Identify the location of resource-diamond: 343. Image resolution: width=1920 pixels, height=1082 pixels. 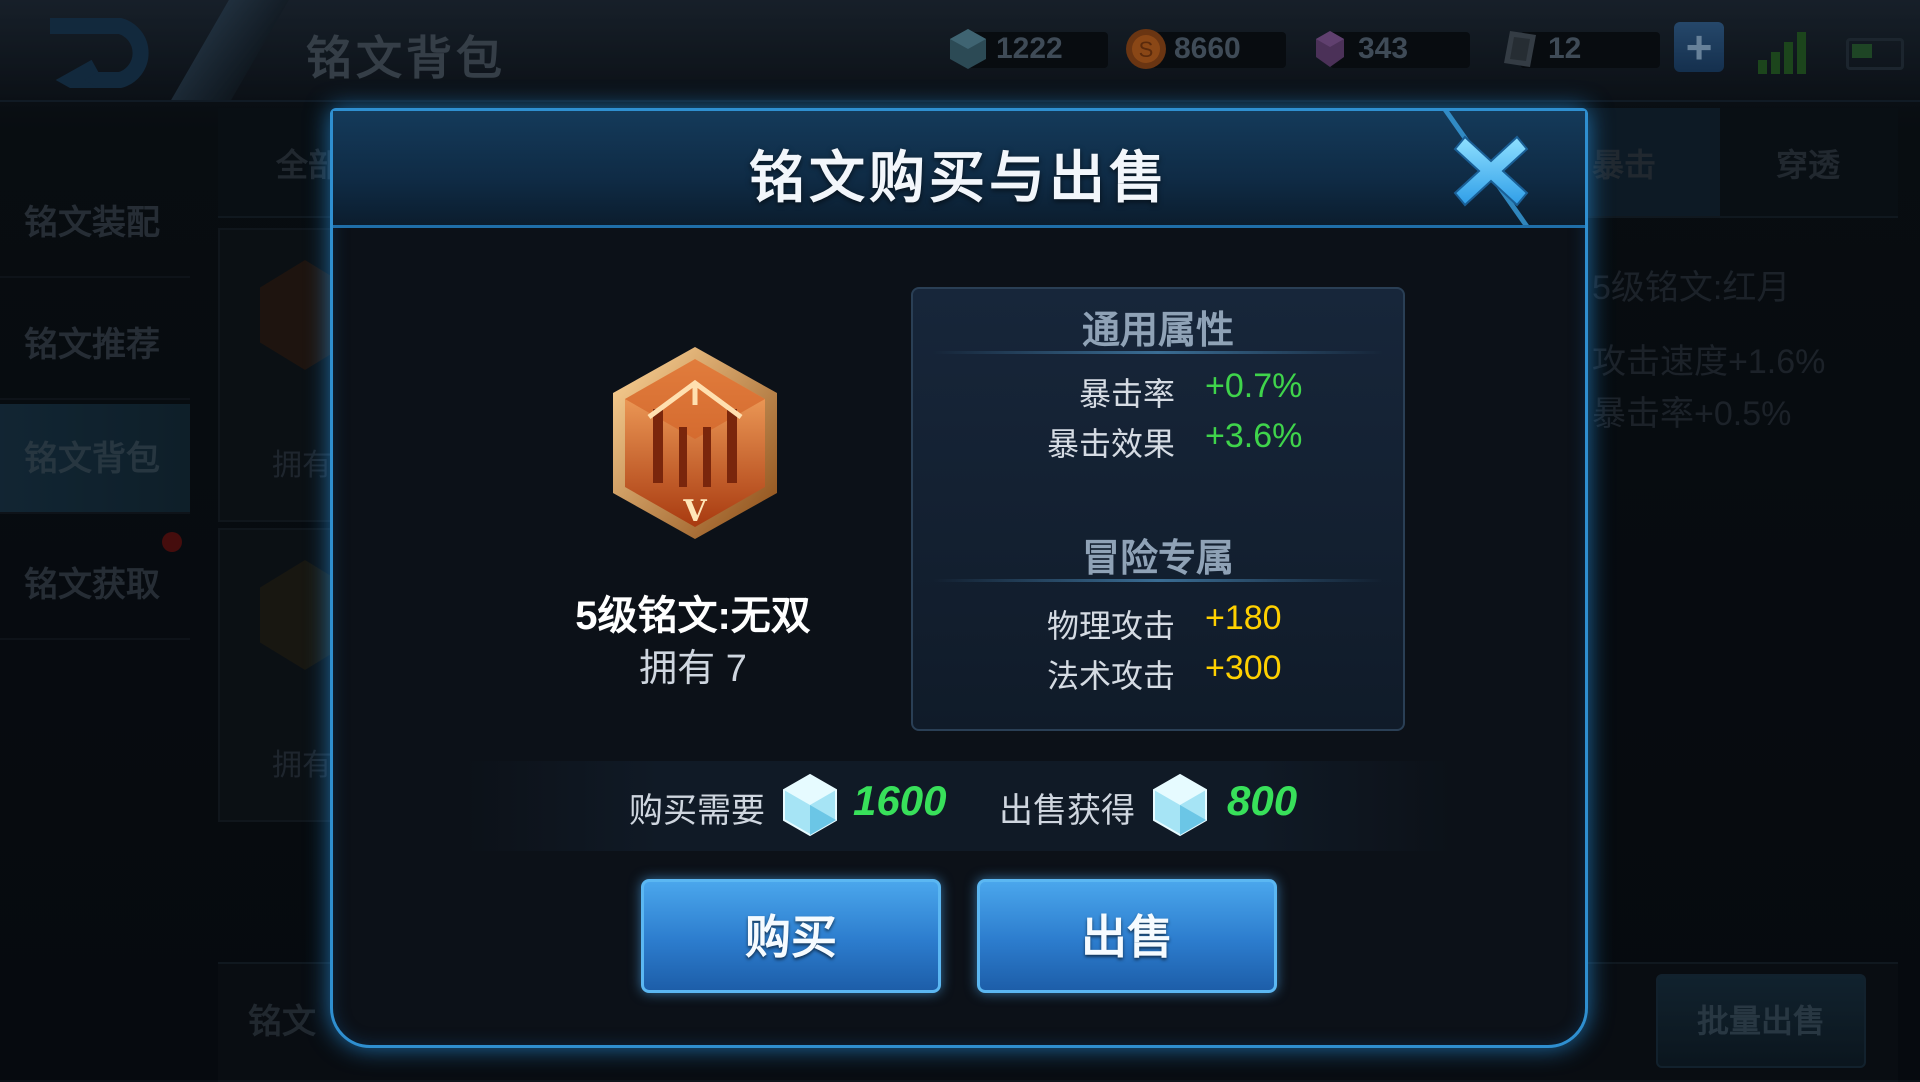
(1389, 49).